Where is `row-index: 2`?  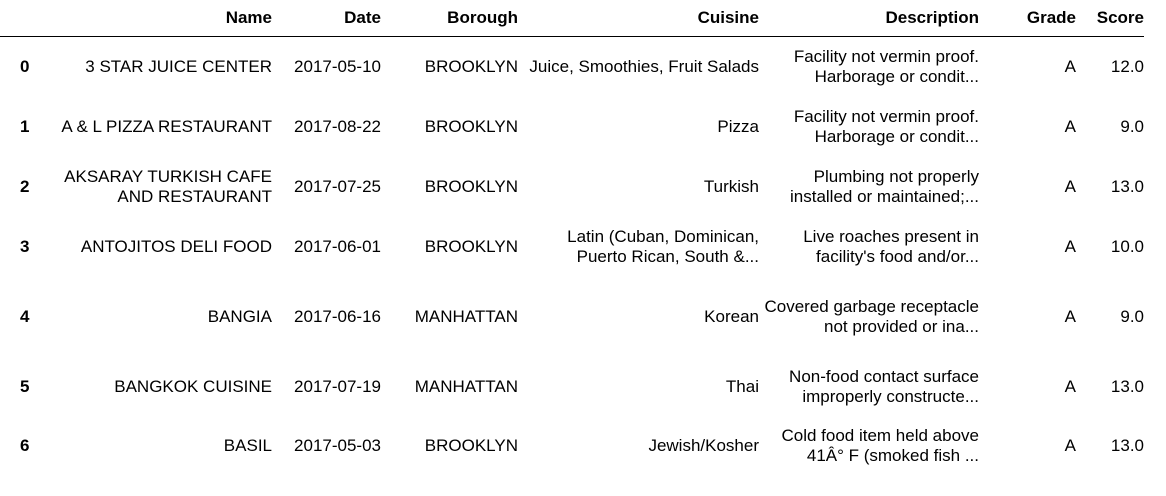
row-index: 2 is located at coordinates (25, 186).